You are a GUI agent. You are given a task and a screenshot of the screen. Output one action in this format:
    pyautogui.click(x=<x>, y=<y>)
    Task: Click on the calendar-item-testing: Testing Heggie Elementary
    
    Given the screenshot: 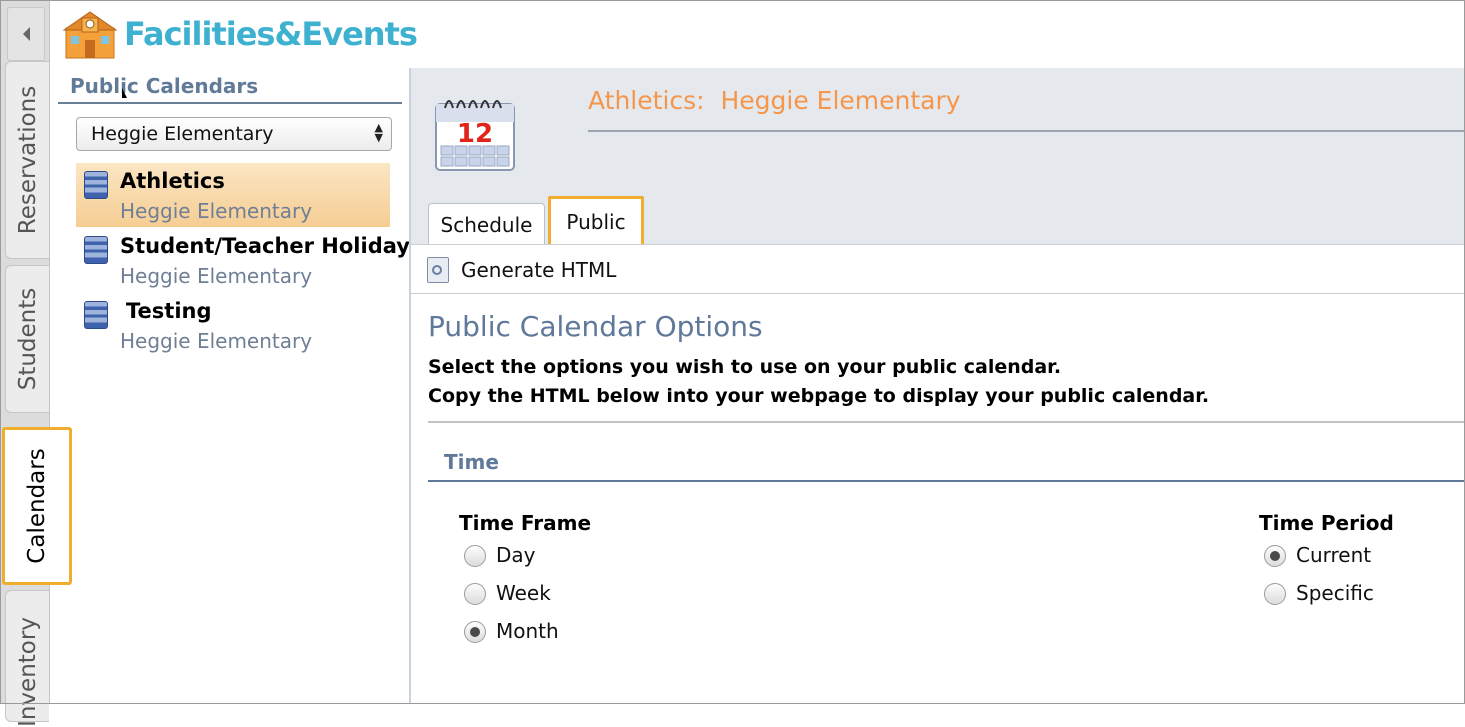 What is the action you would take?
    pyautogui.click(x=233, y=325)
    